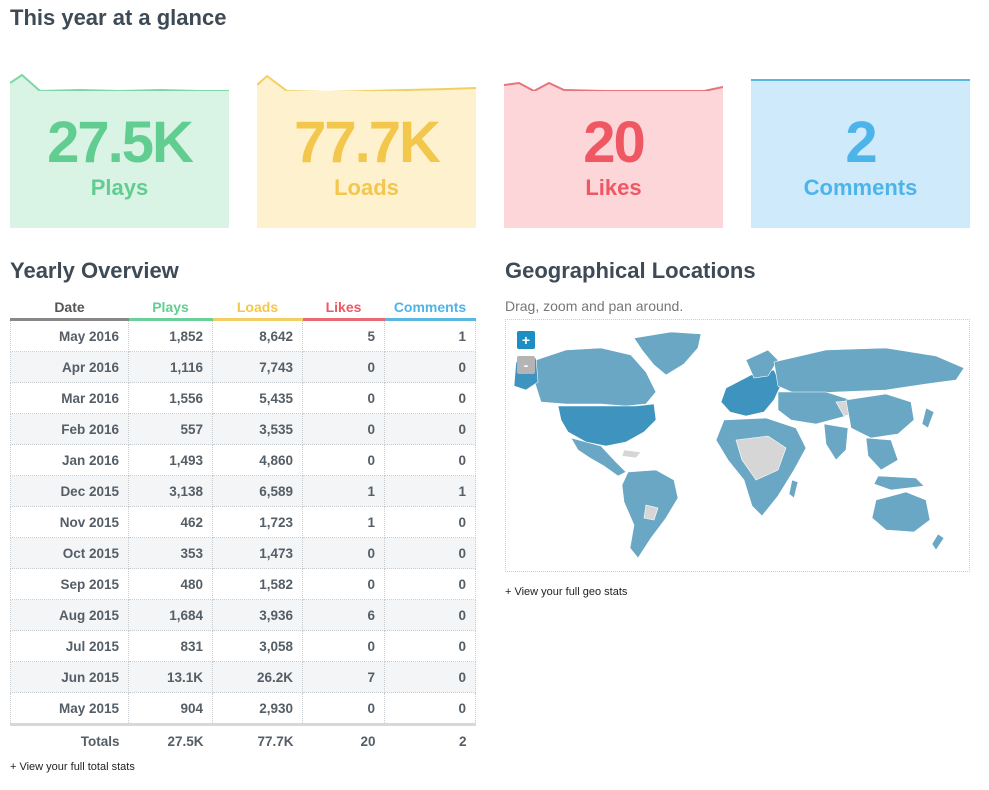  I want to click on column-header-loads: Loads, so click(257, 308).